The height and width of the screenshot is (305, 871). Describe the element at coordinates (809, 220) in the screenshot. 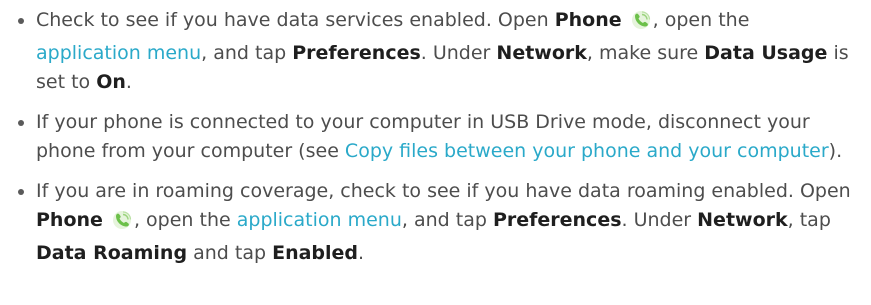

I see `text-segment: , tap` at that location.